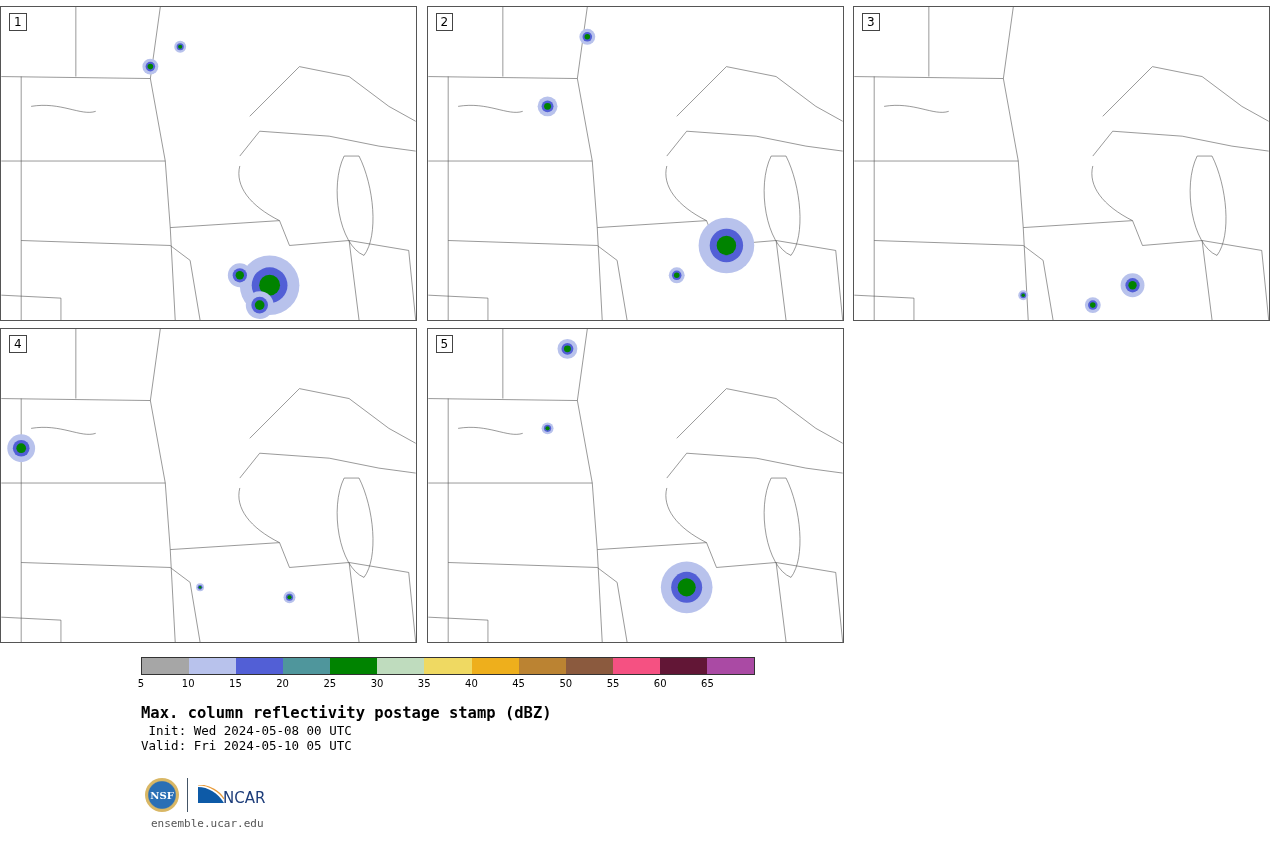 The height and width of the screenshot is (844, 1280). Describe the element at coordinates (18, 22) in the screenshot. I see `panel-number: 1` at that location.